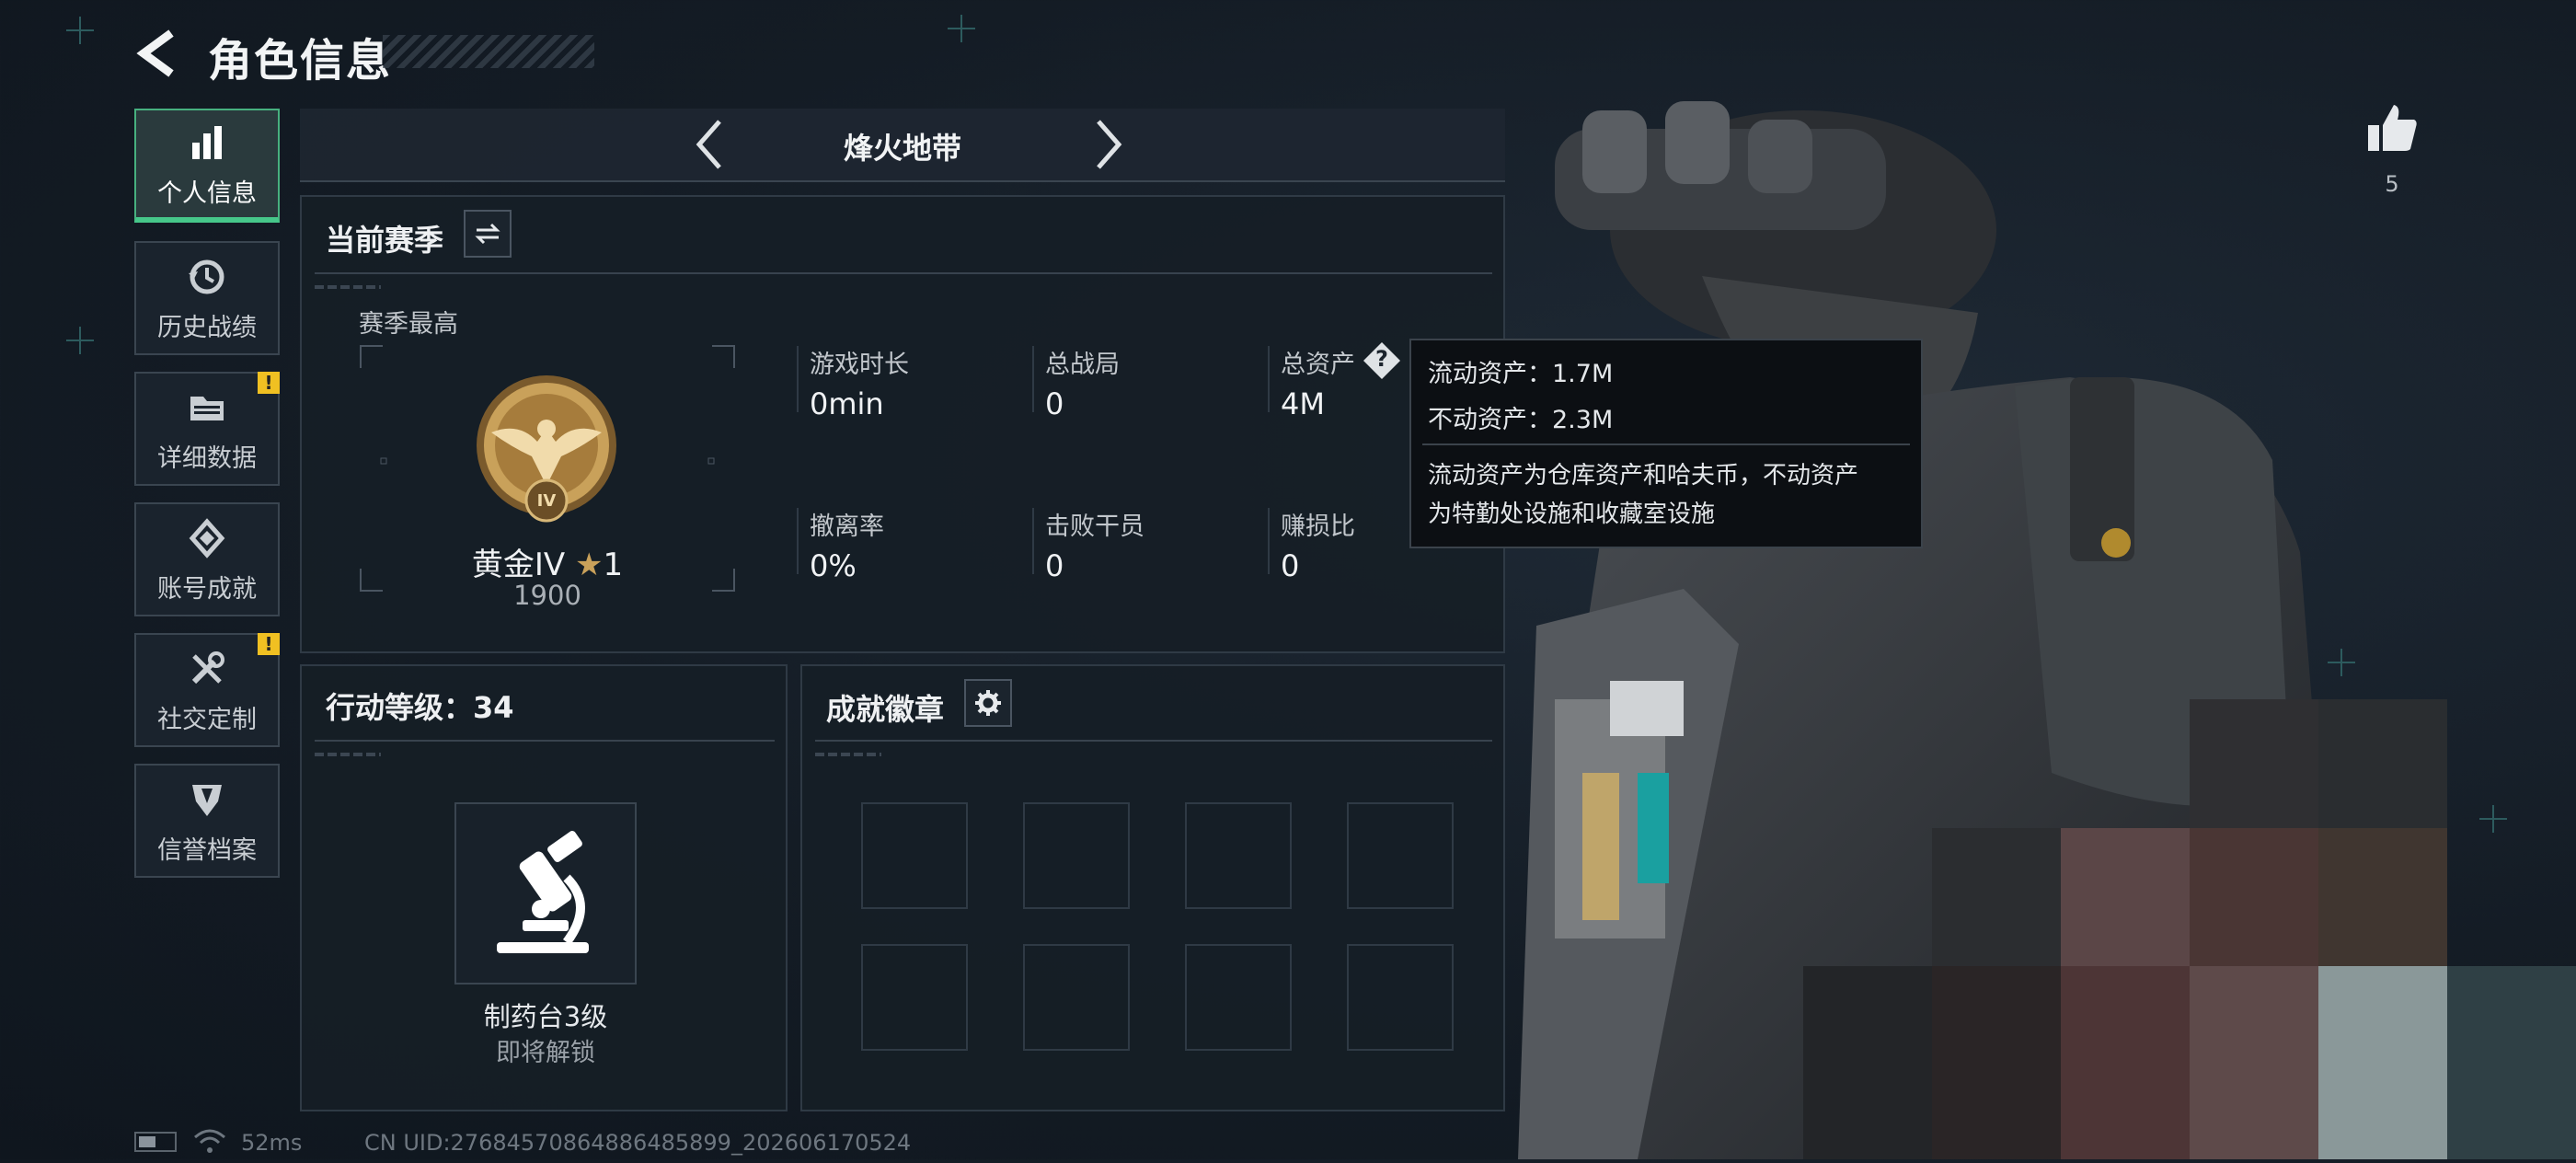  Describe the element at coordinates (1521, 374) in the screenshot. I see `liquid-assets: 流动资产：1.7M` at that location.